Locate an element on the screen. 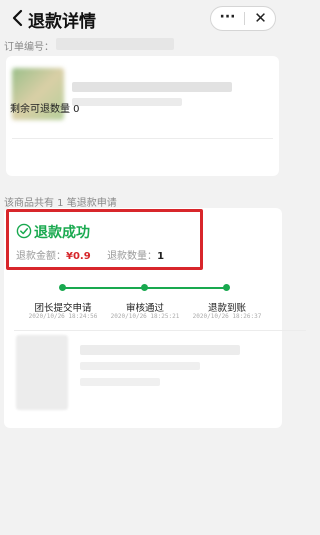 This screenshot has width=320, height=535. step-time-submit: 2020/10/26 18:24:56 is located at coordinates (63, 316).